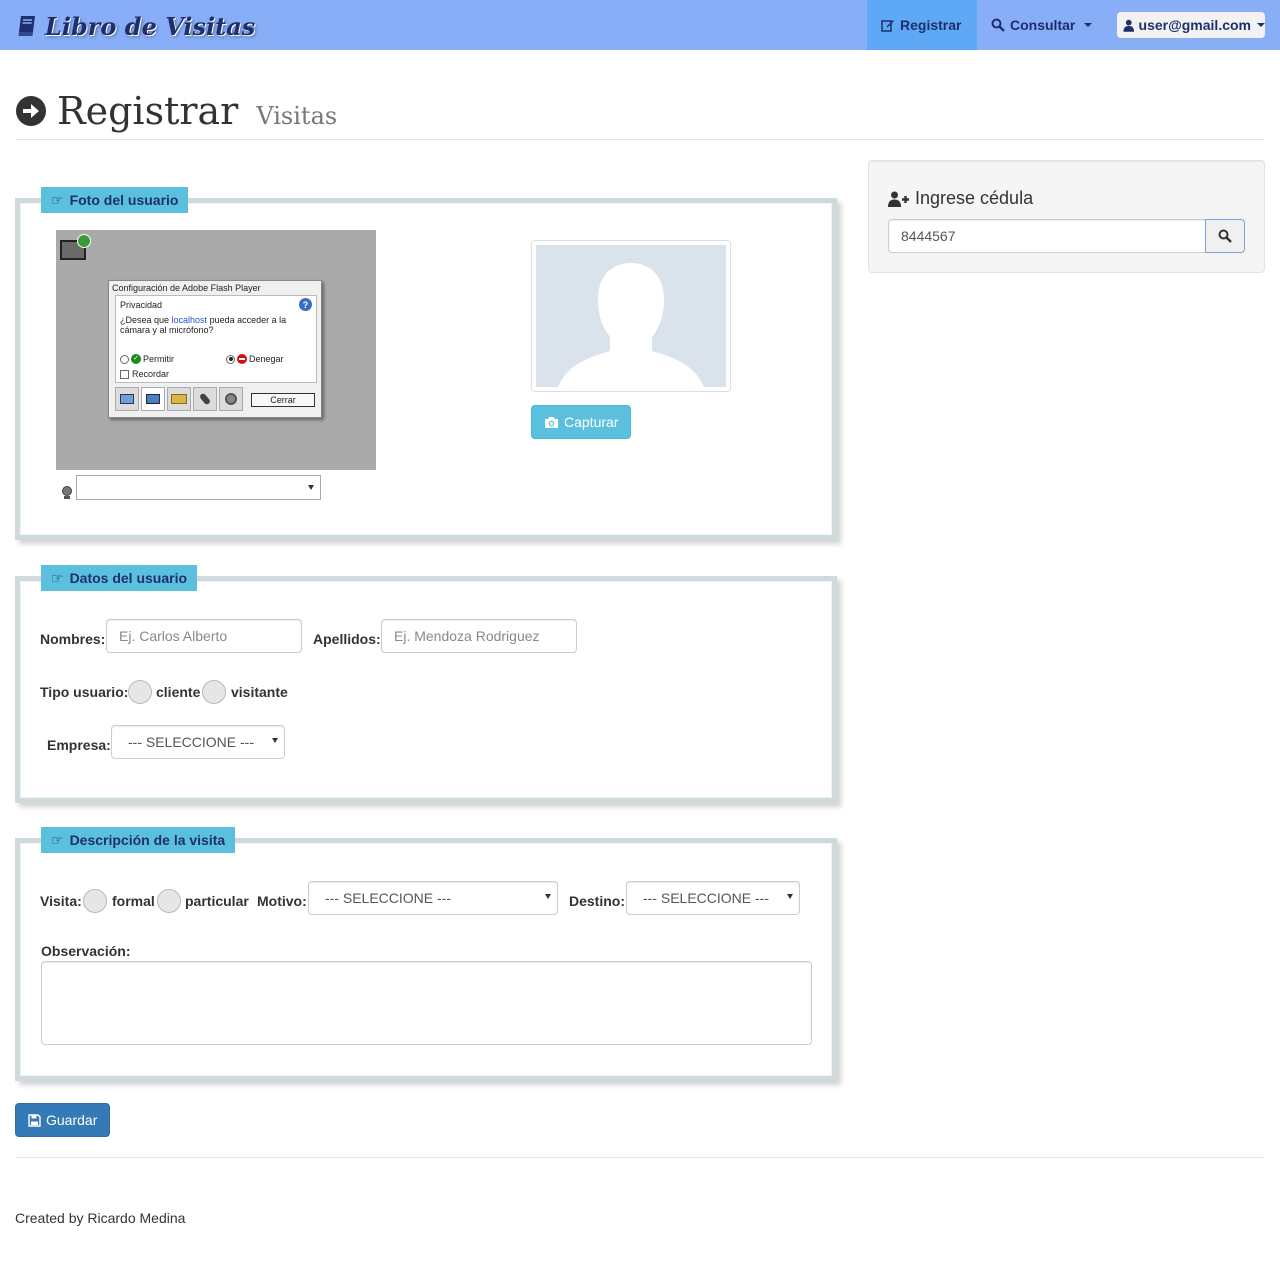  What do you see at coordinates (597, 901) in the screenshot?
I see `destination-label: Destino:` at bounding box center [597, 901].